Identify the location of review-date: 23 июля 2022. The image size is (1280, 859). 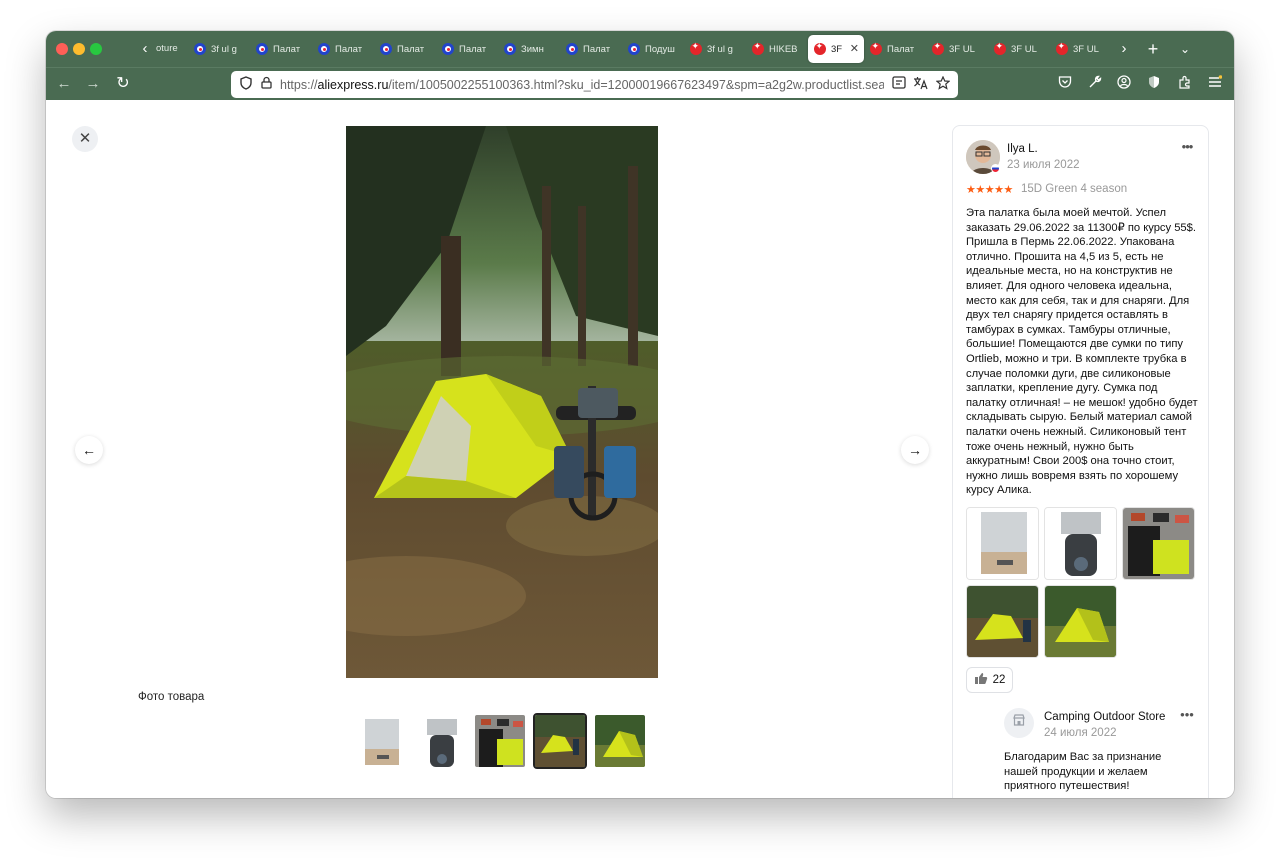
(1043, 165).